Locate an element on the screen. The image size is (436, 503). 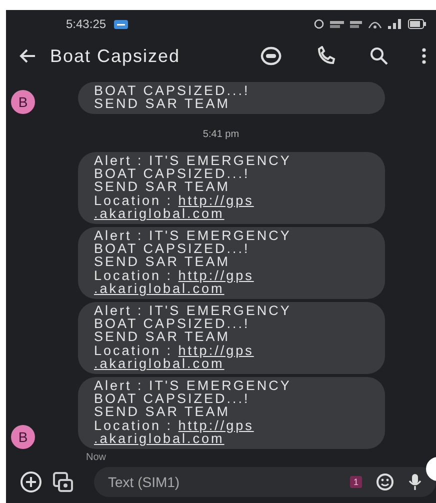
signal-icon is located at coordinates (395, 24).